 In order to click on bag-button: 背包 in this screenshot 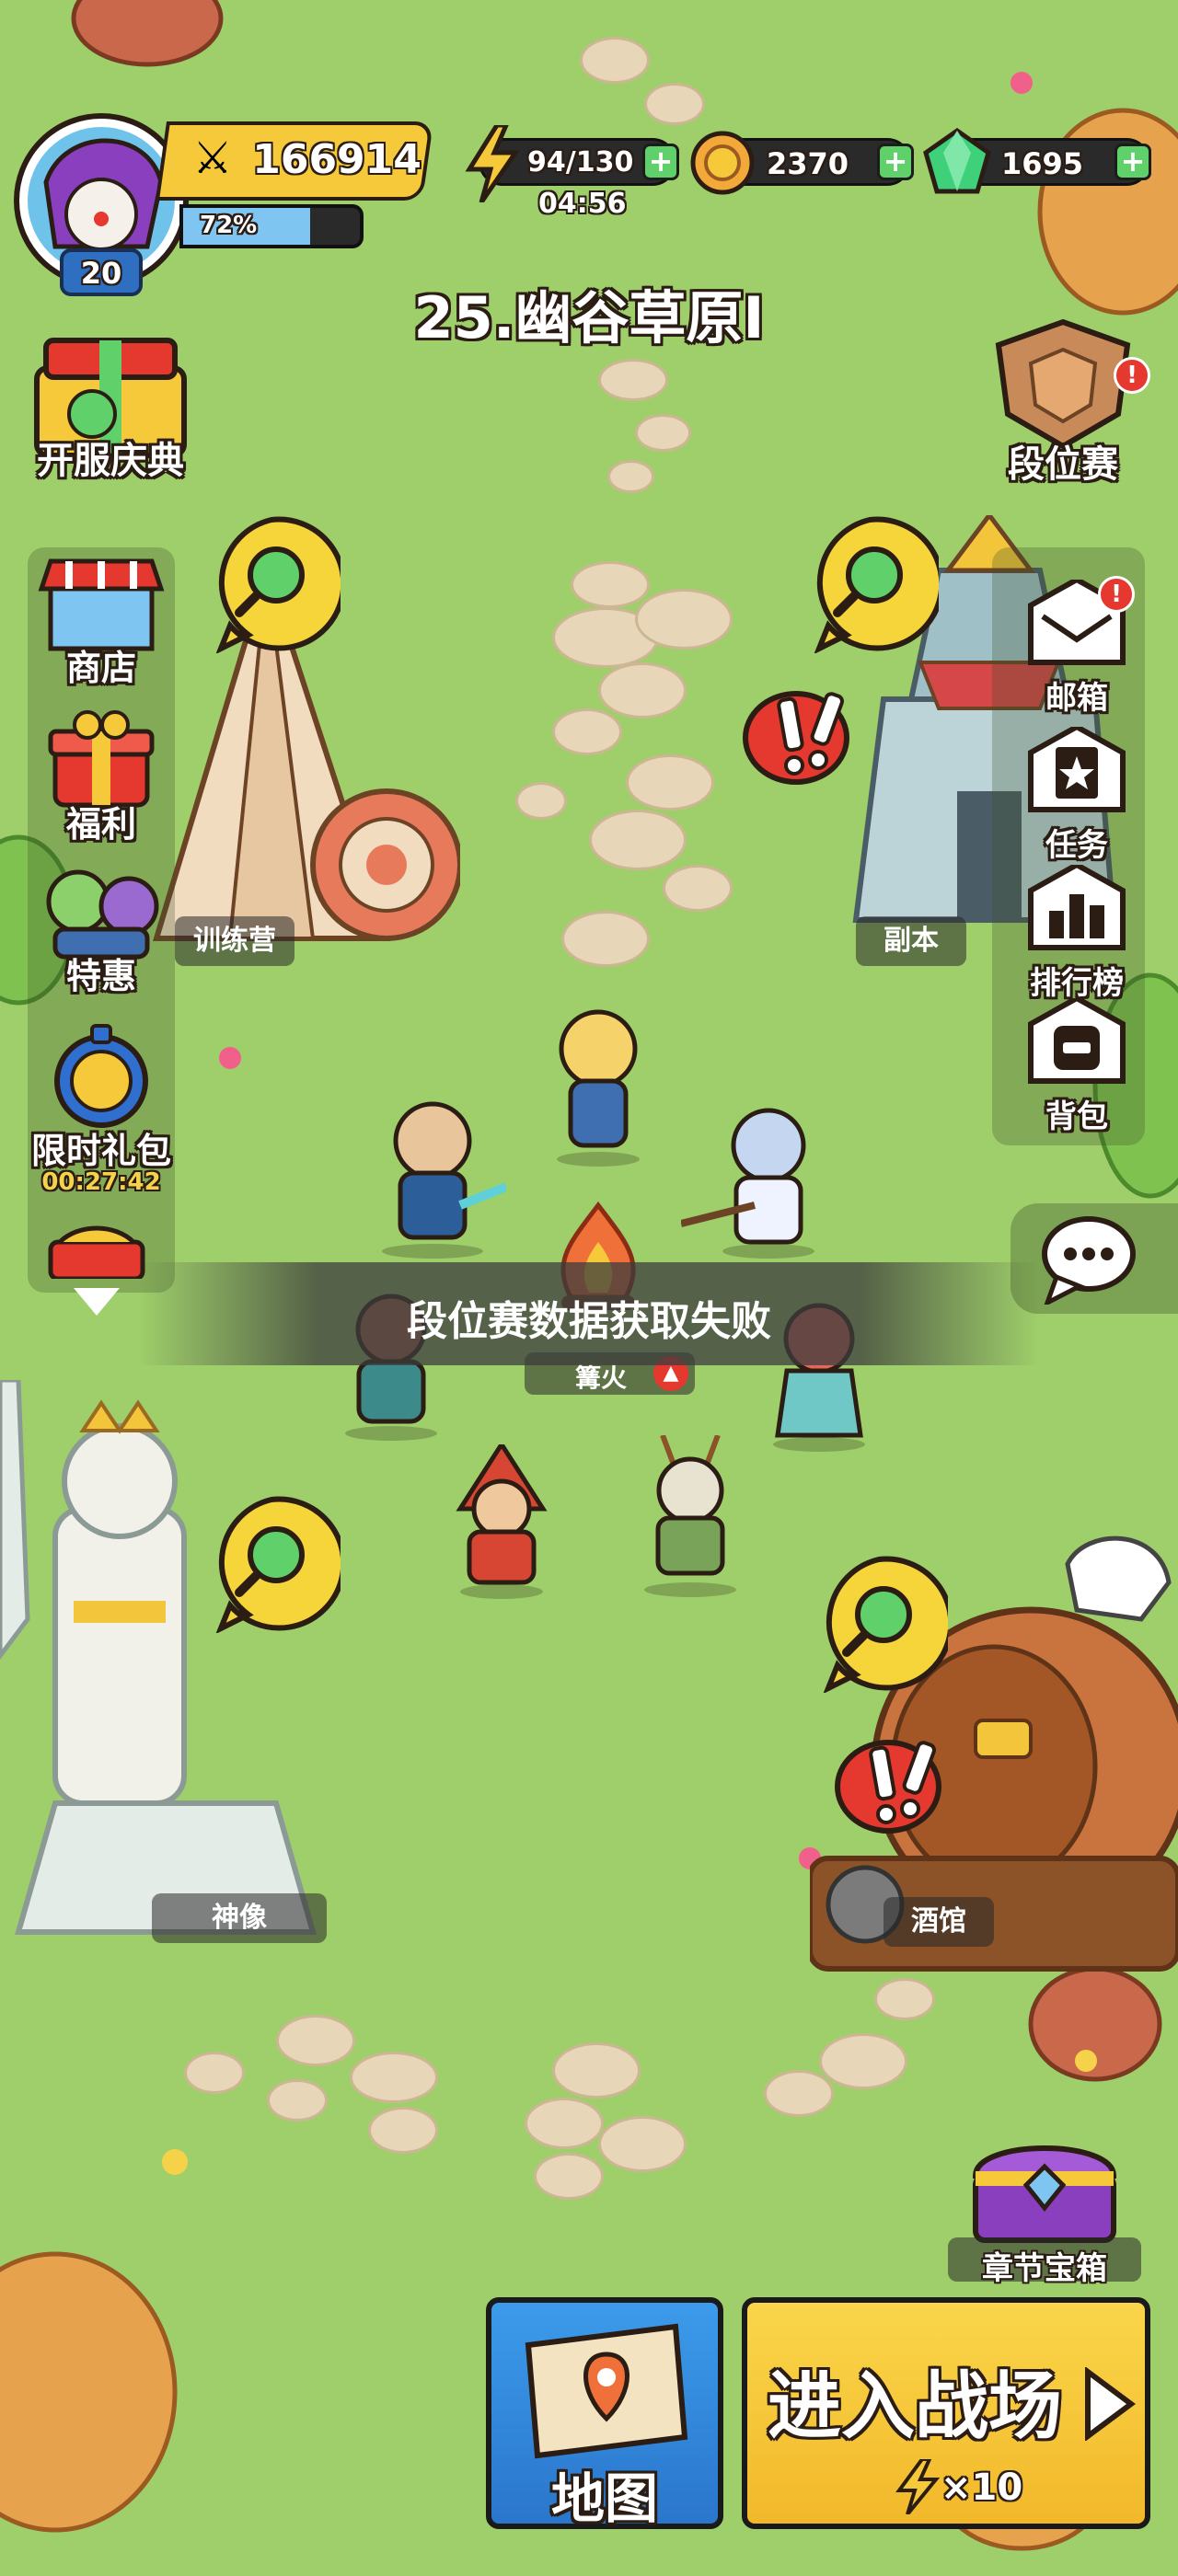, I will do `click(1076, 1065)`.